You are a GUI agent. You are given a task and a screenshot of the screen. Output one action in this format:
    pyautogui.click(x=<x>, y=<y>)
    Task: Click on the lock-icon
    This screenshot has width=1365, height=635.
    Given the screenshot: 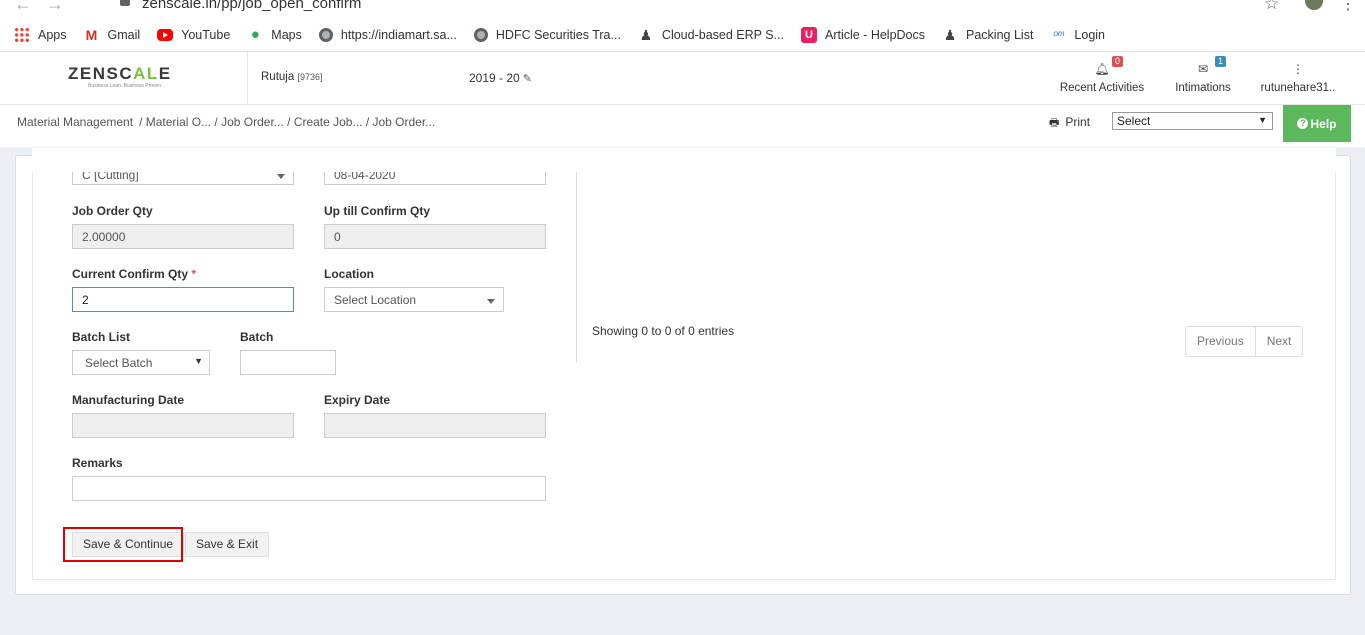 What is the action you would take?
    pyautogui.click(x=125, y=3)
    